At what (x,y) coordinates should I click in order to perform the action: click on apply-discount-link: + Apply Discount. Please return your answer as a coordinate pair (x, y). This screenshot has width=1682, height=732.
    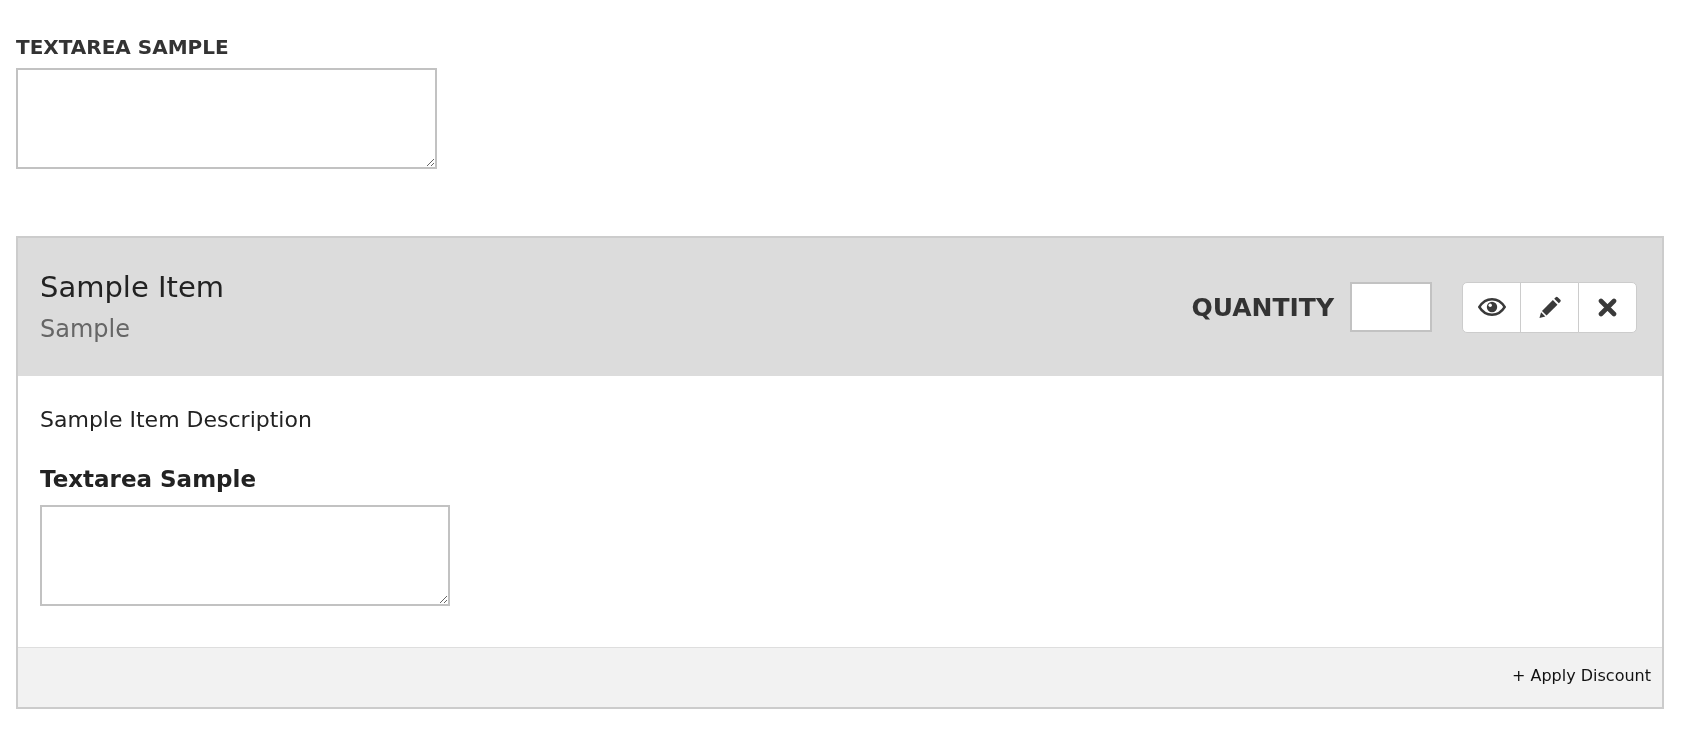
    Looking at the image, I should click on (1581, 677).